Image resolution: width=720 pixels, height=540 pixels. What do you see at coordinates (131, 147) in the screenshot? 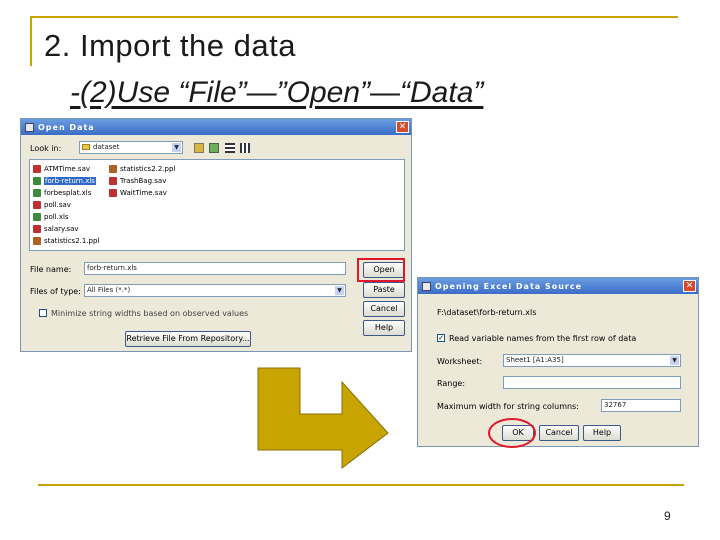
I see `look-in-select: dataset ▼` at bounding box center [131, 147].